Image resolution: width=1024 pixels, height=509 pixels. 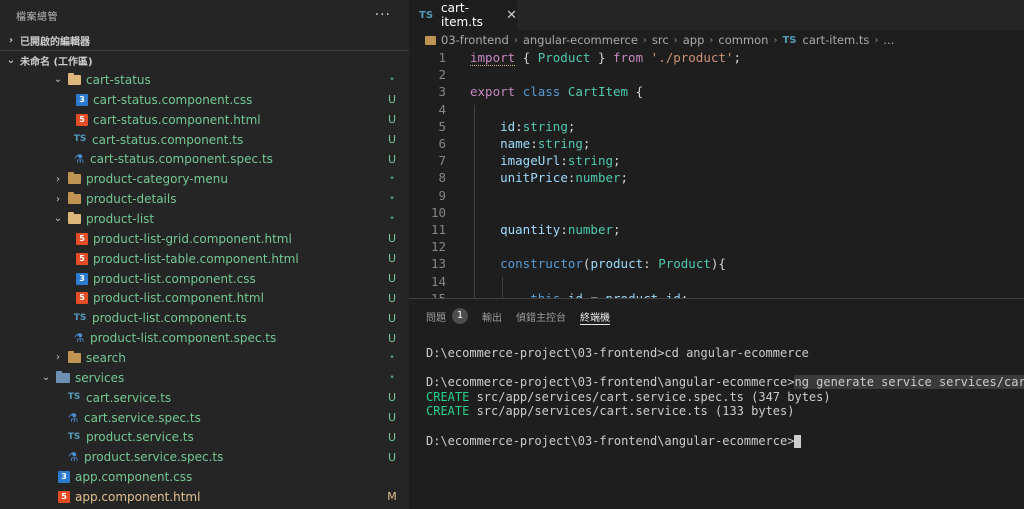 What do you see at coordinates (204, 120) in the screenshot?
I see `tree-item: 5 cart-status.component.html U` at bounding box center [204, 120].